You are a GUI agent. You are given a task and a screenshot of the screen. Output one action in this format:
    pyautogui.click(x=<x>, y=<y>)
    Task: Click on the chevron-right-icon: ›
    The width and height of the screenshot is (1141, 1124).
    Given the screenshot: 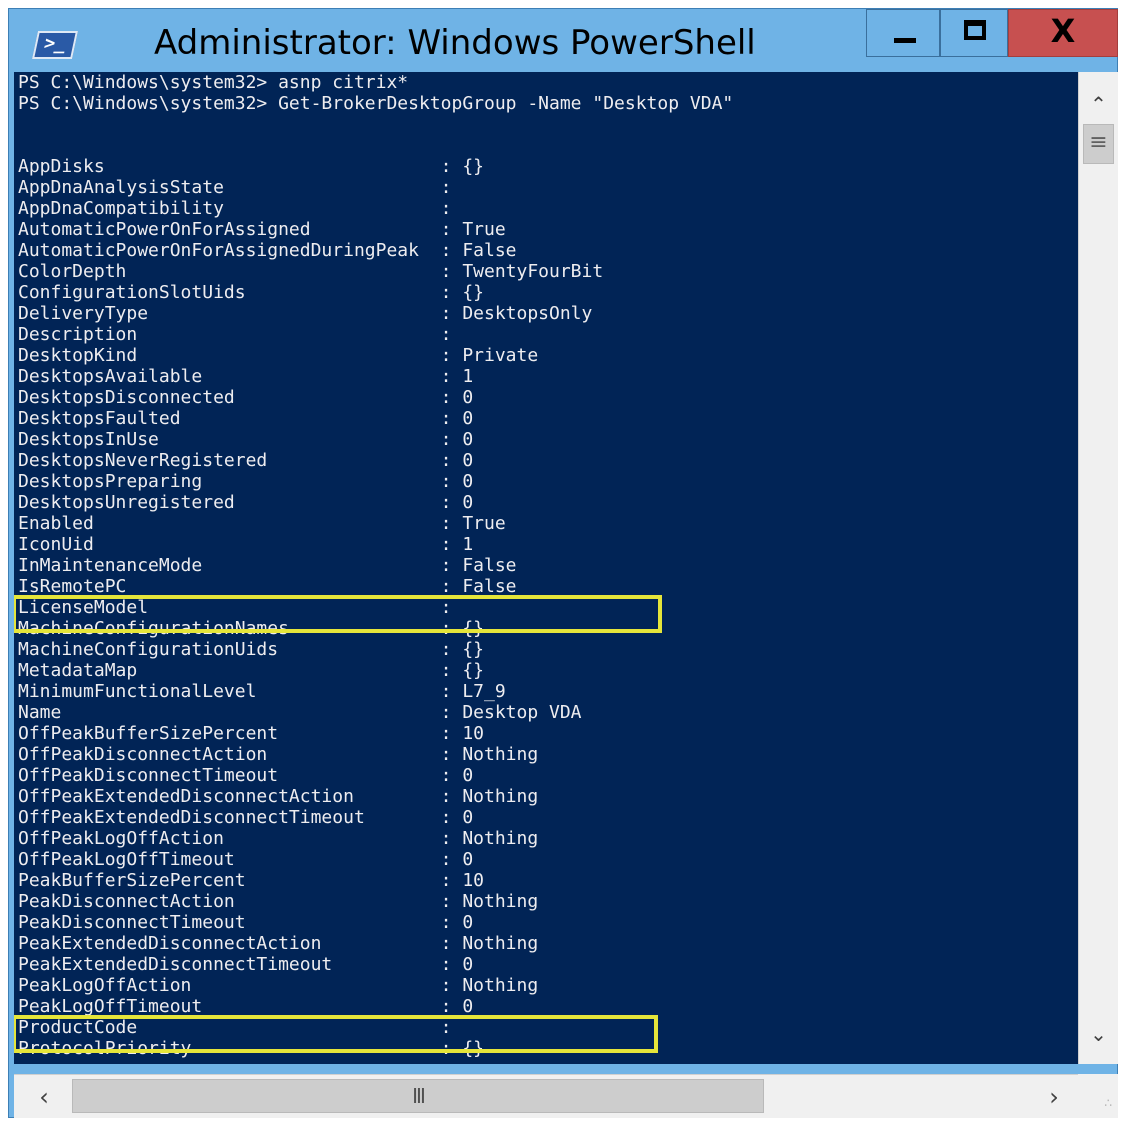 What is the action you would take?
    pyautogui.click(x=1054, y=1097)
    